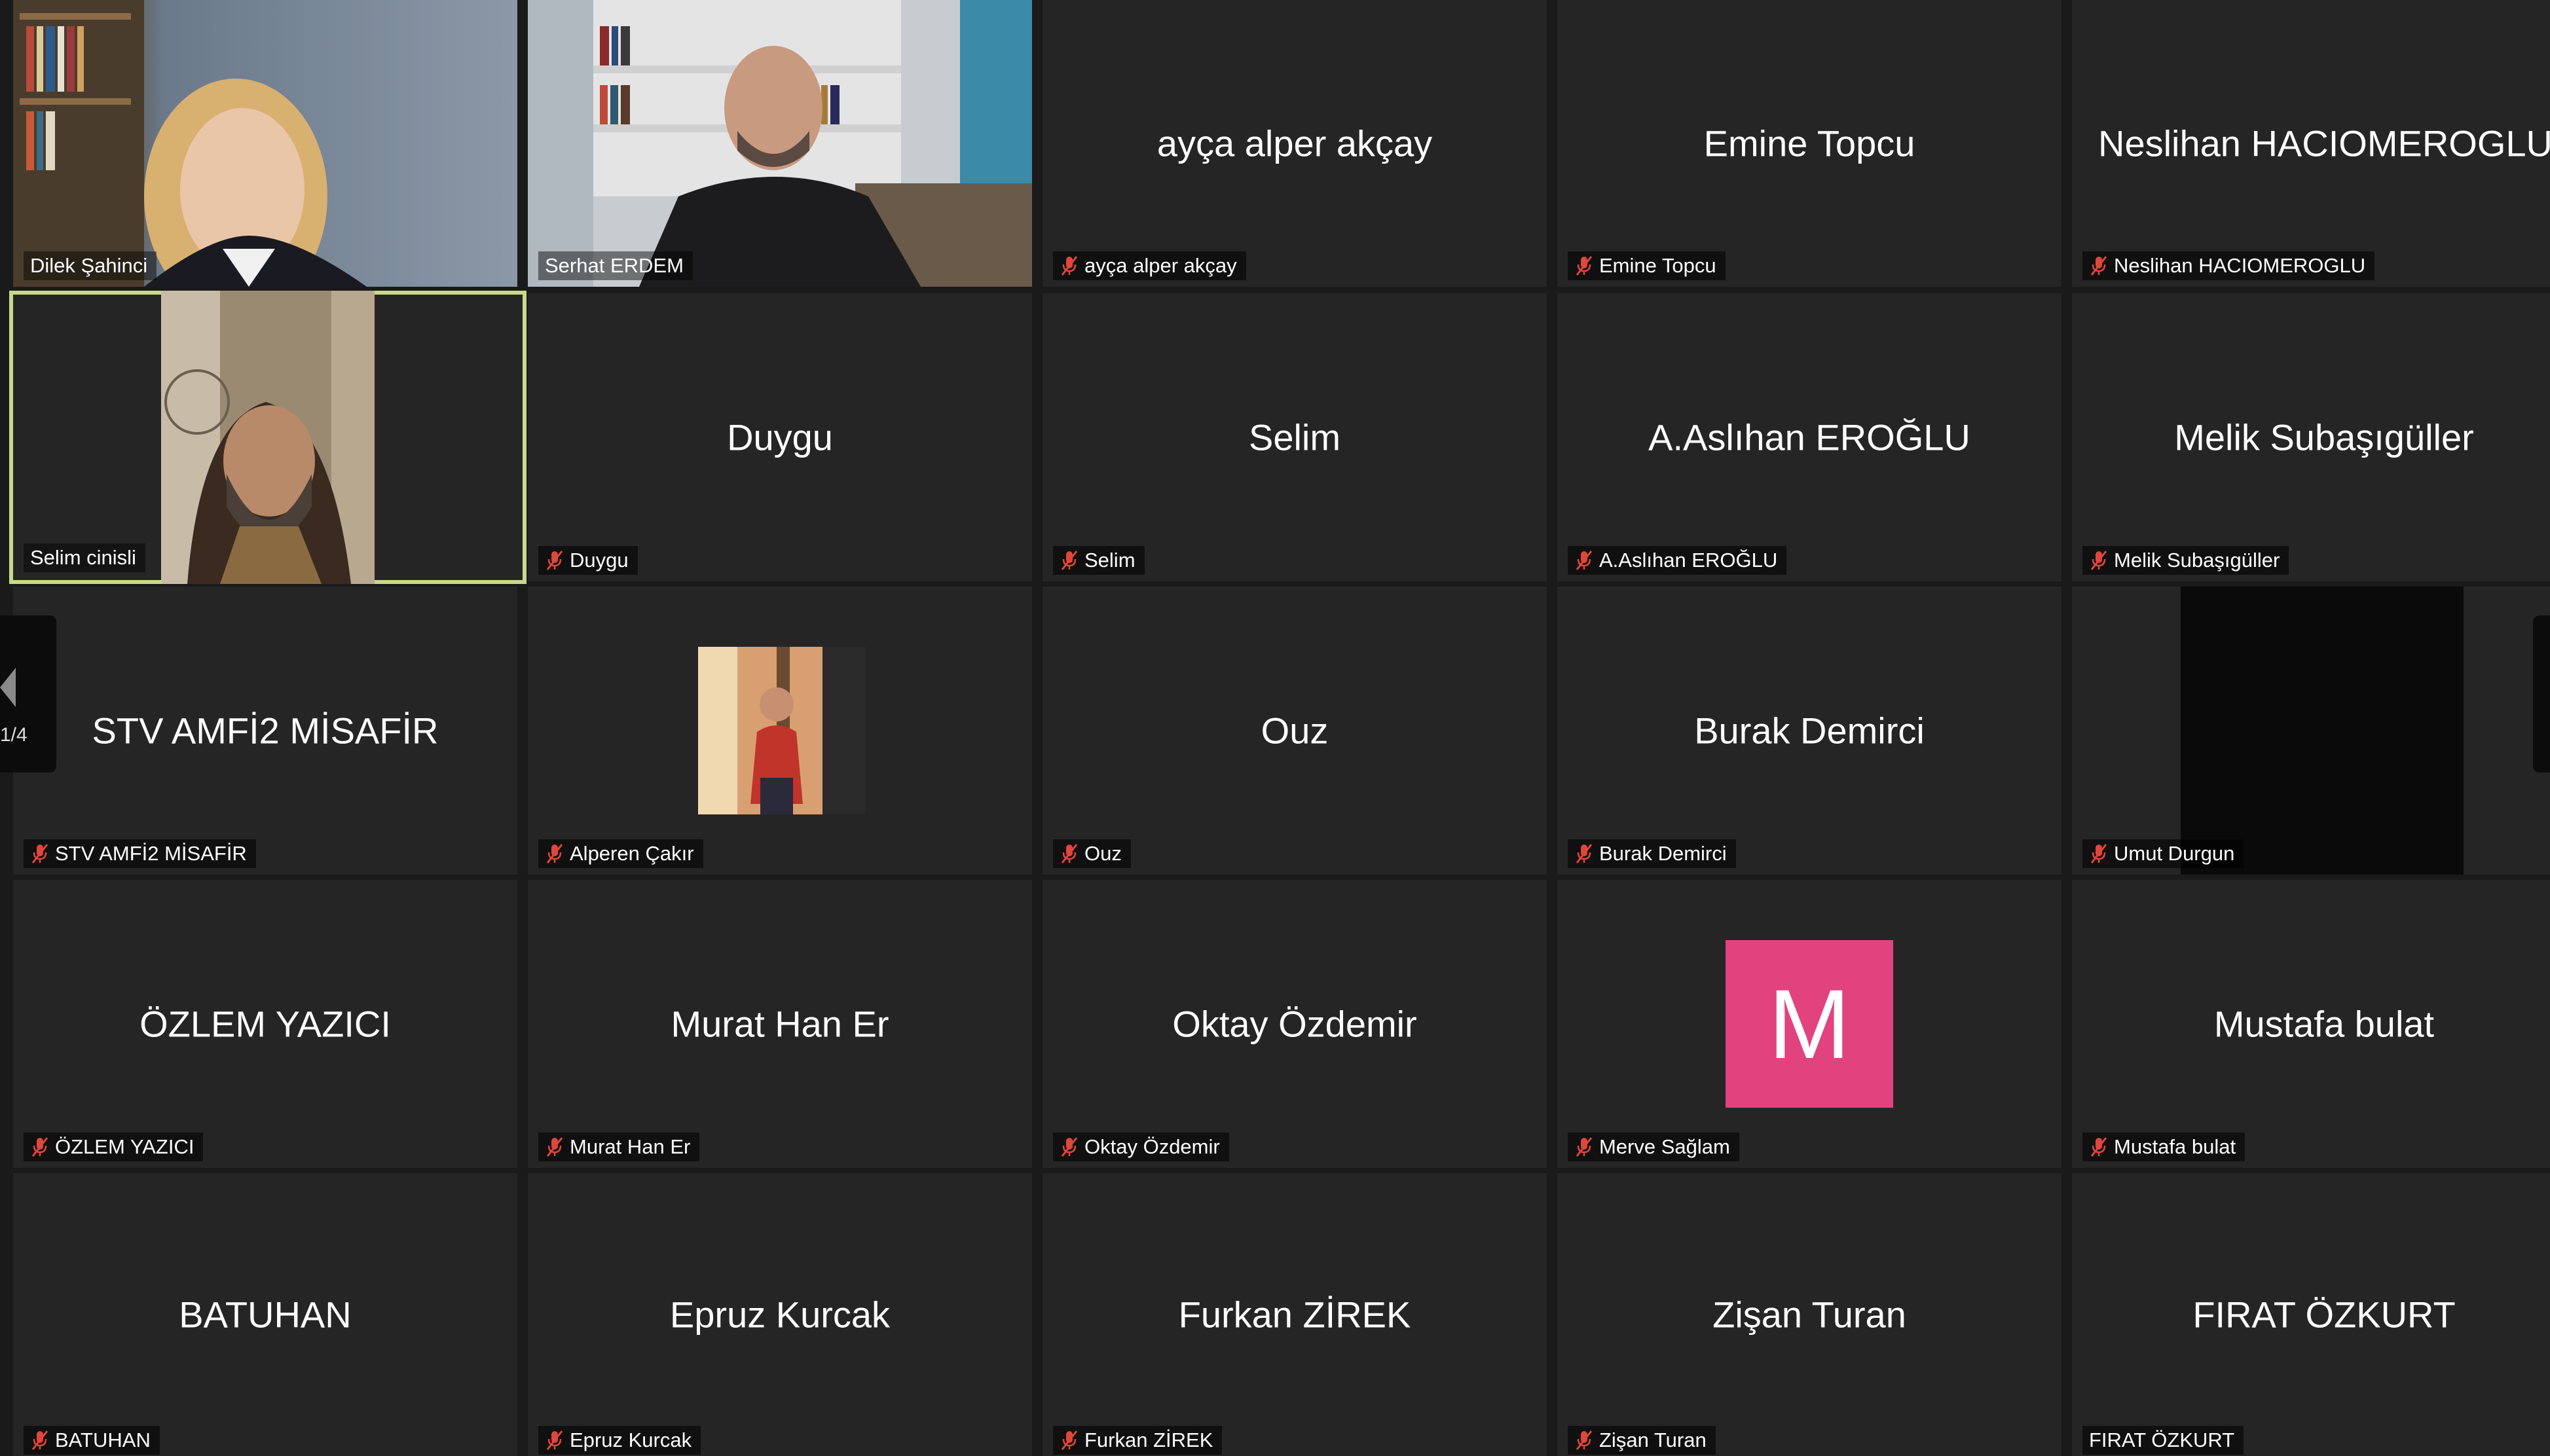 The image size is (2550, 1456). I want to click on video-tile-aslihan: A.Aslıhan EROĞLU A.Aslıhan EROĞLU, so click(1809, 437).